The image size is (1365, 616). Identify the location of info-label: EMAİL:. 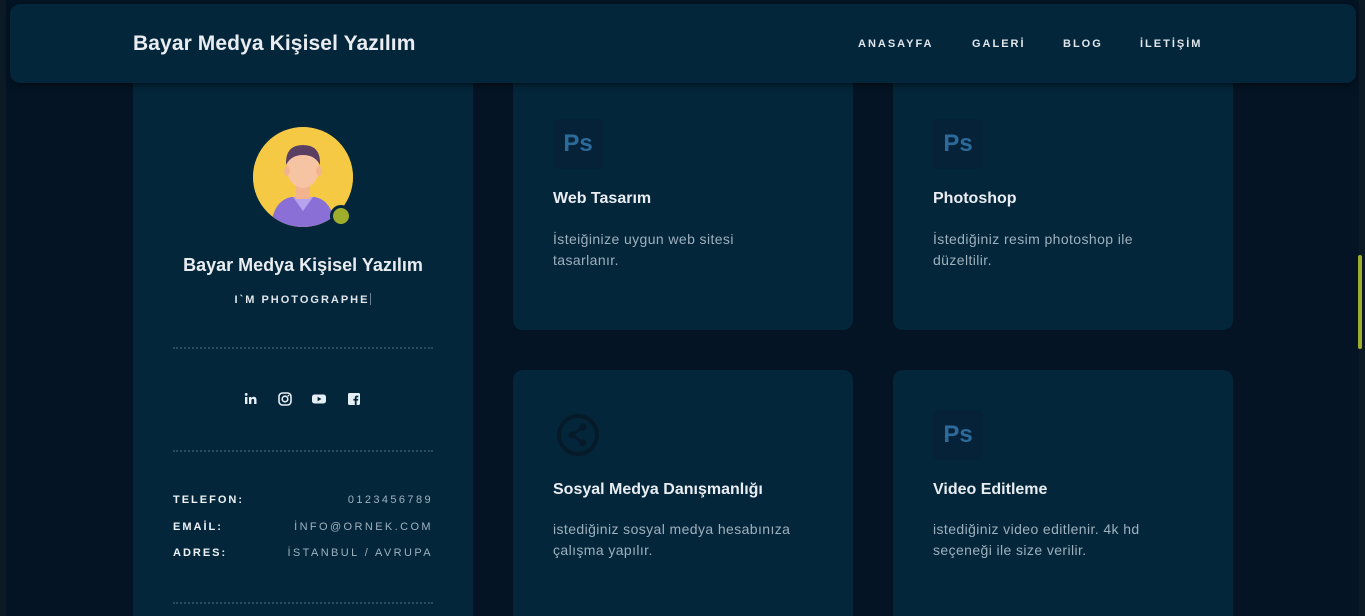
(198, 527).